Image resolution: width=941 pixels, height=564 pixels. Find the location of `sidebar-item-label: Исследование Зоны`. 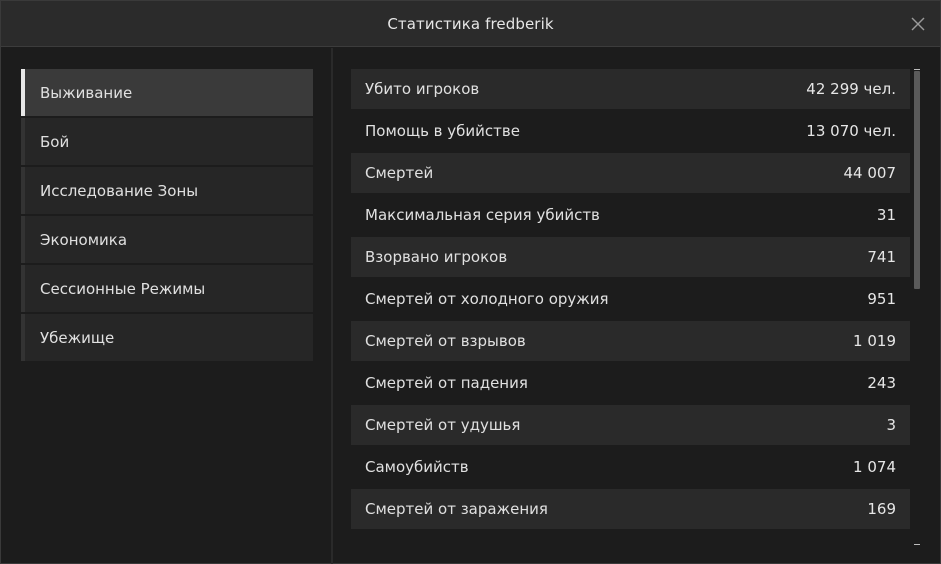

sidebar-item-label: Исследование Зоны is located at coordinates (119, 190).